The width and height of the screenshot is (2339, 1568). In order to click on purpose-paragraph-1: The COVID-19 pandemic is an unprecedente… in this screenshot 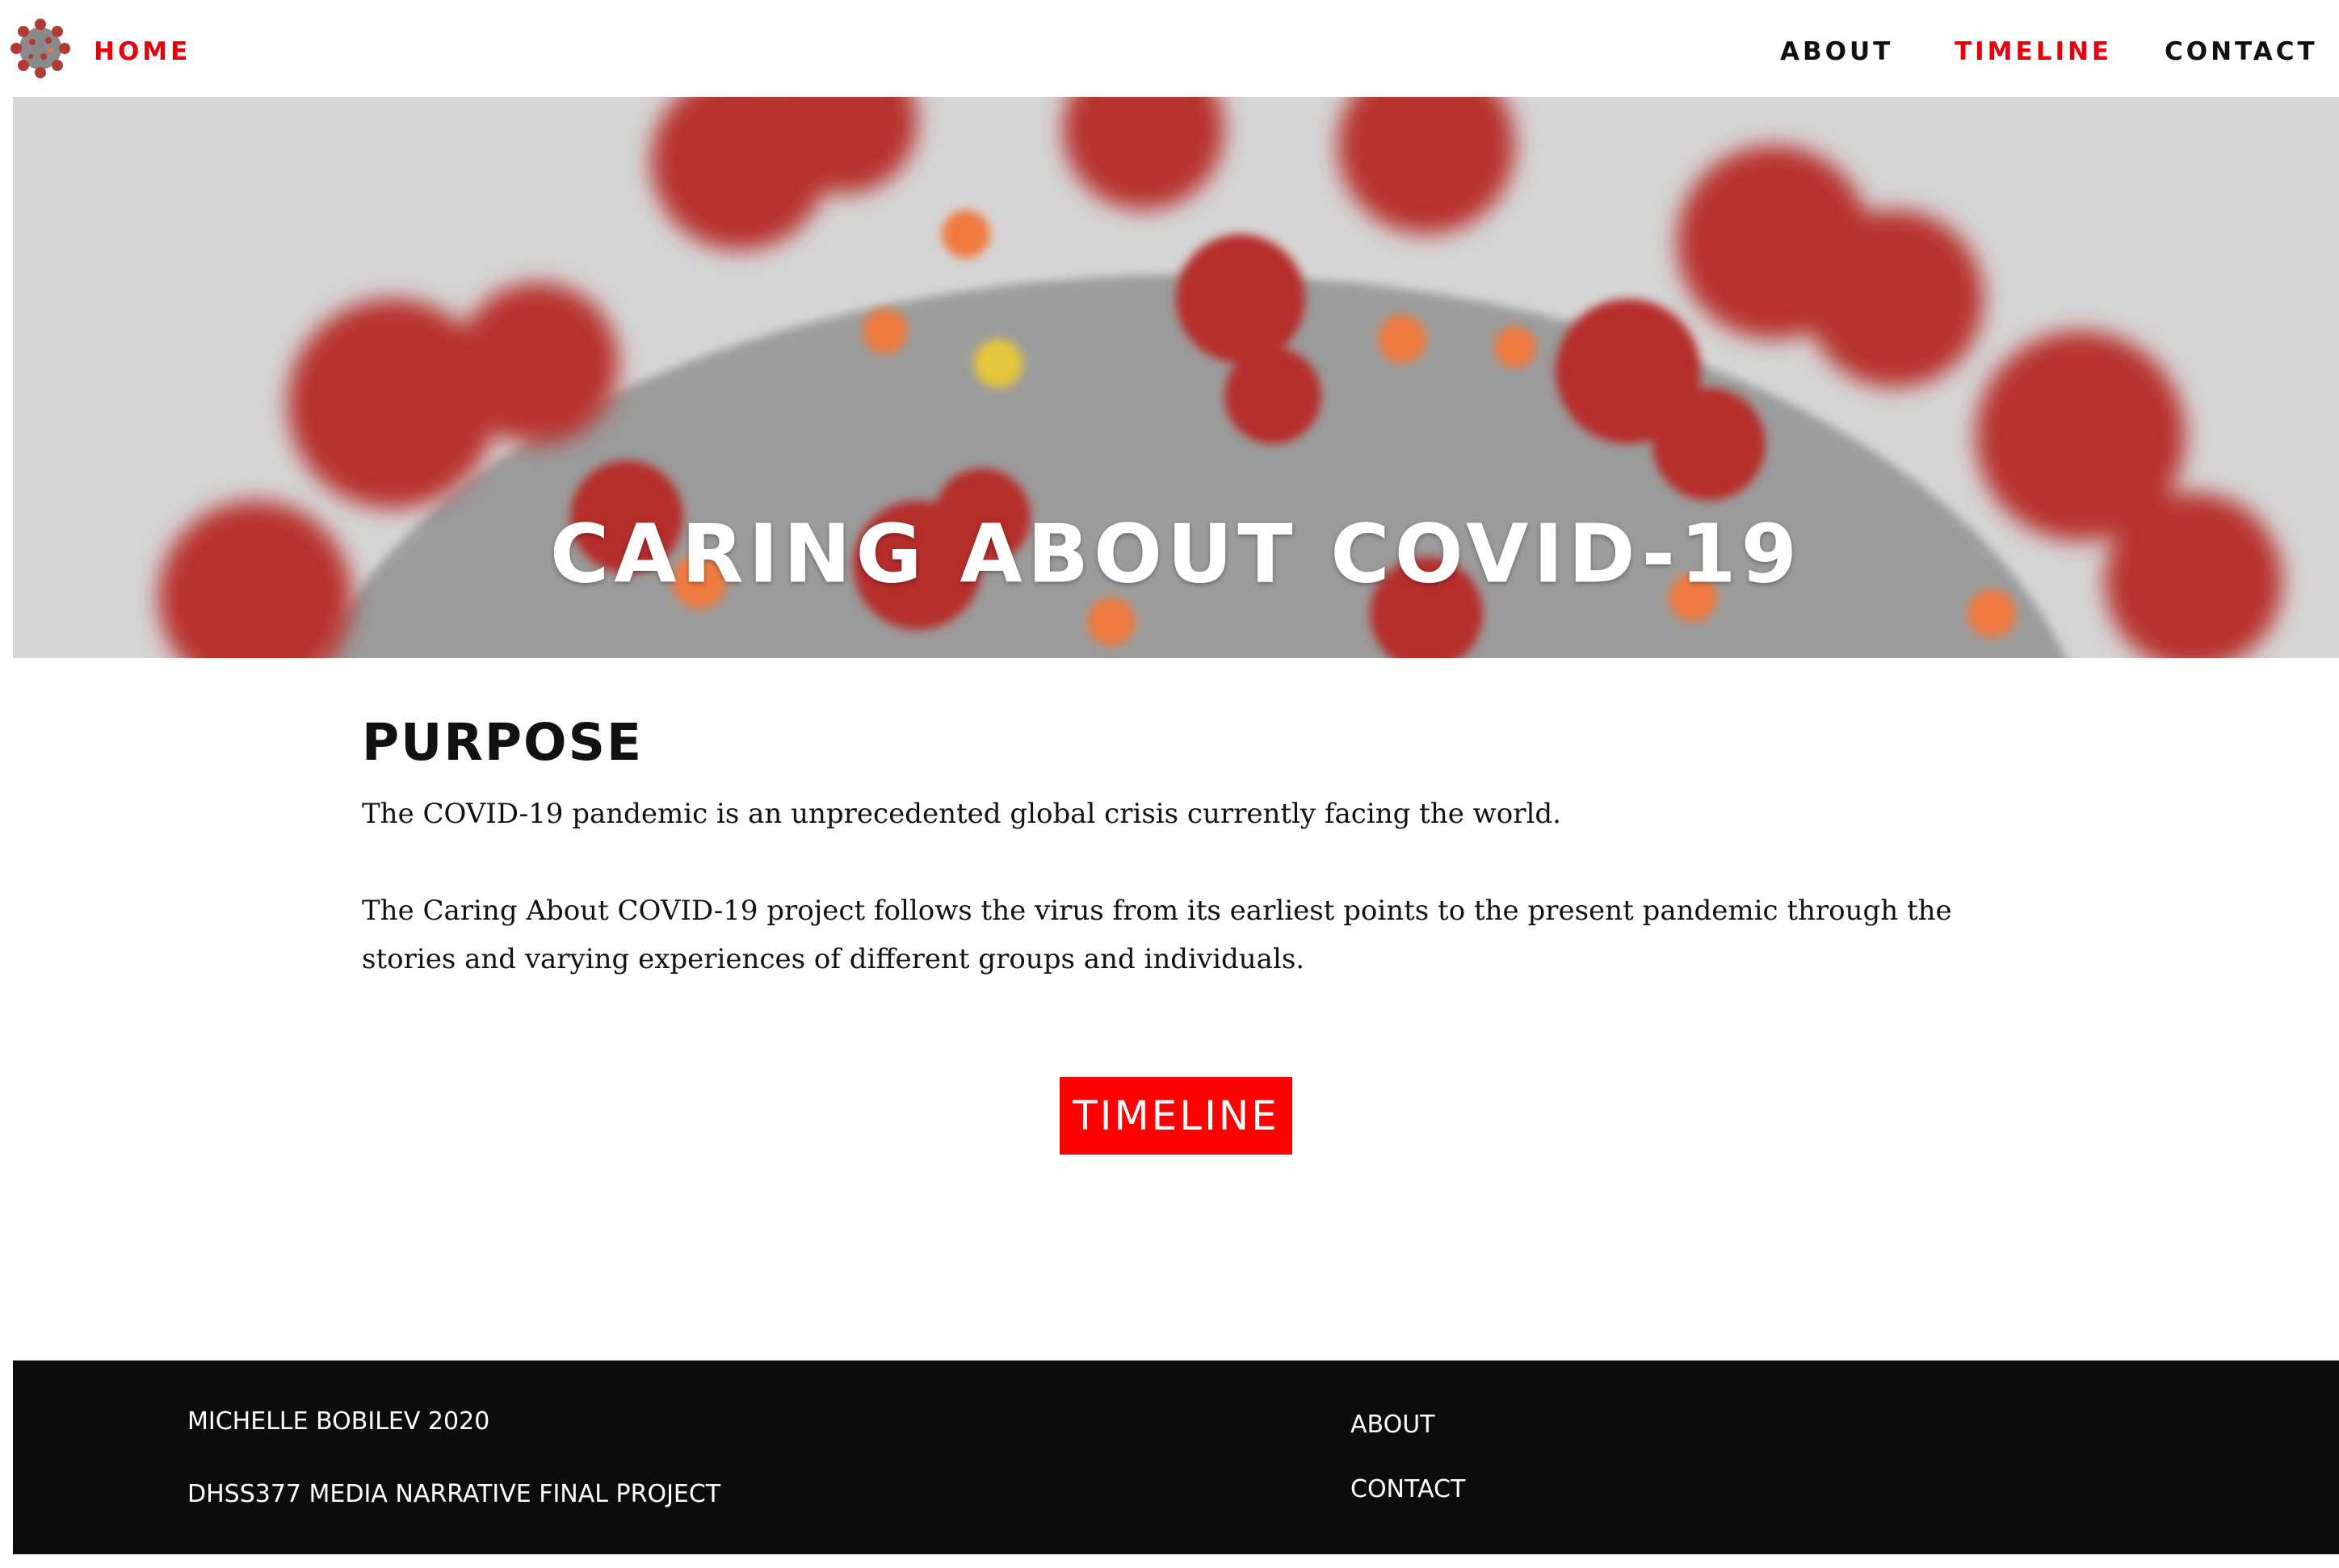, I will do `click(962, 814)`.